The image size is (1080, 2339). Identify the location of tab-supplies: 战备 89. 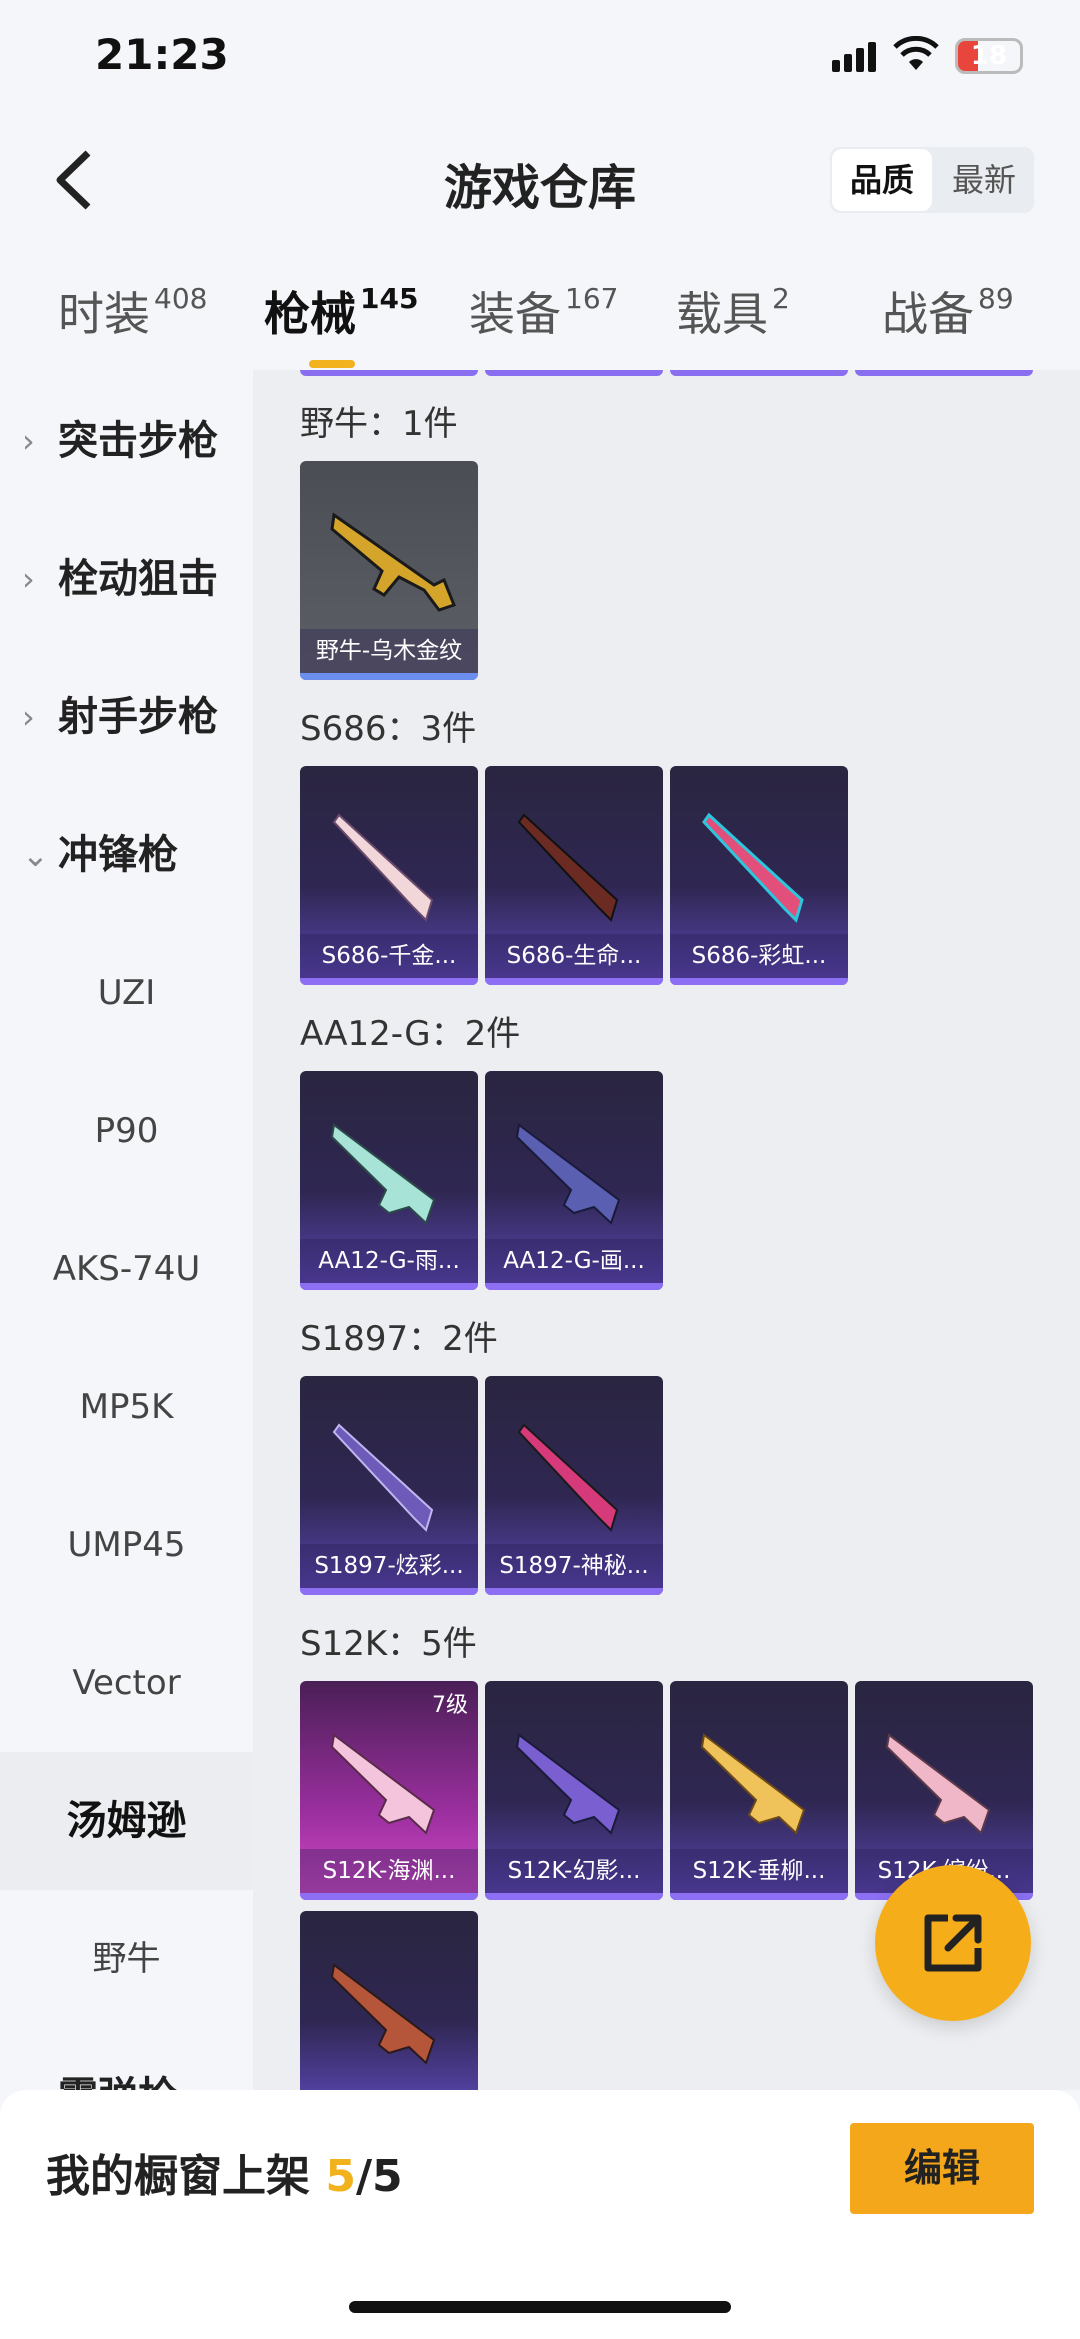
(948, 311).